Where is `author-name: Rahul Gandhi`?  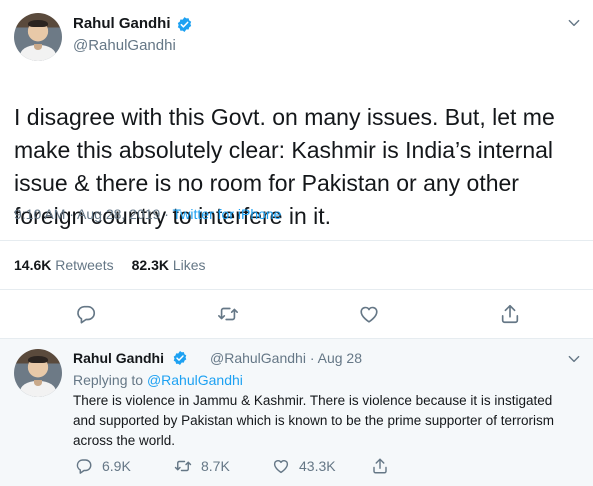 author-name: Rahul Gandhi is located at coordinates (122, 23).